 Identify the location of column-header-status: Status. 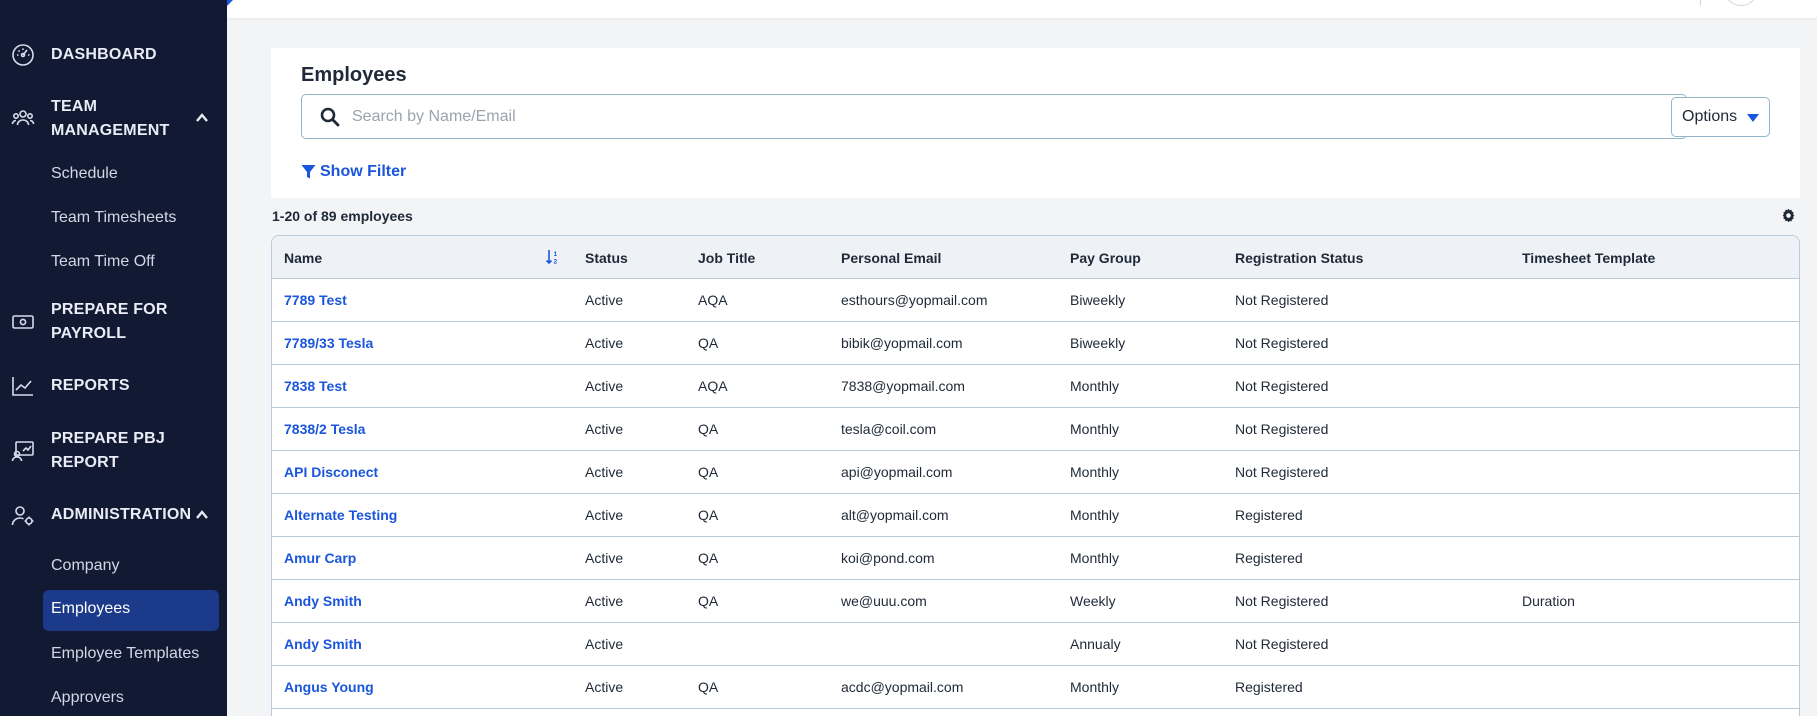
(606, 258).